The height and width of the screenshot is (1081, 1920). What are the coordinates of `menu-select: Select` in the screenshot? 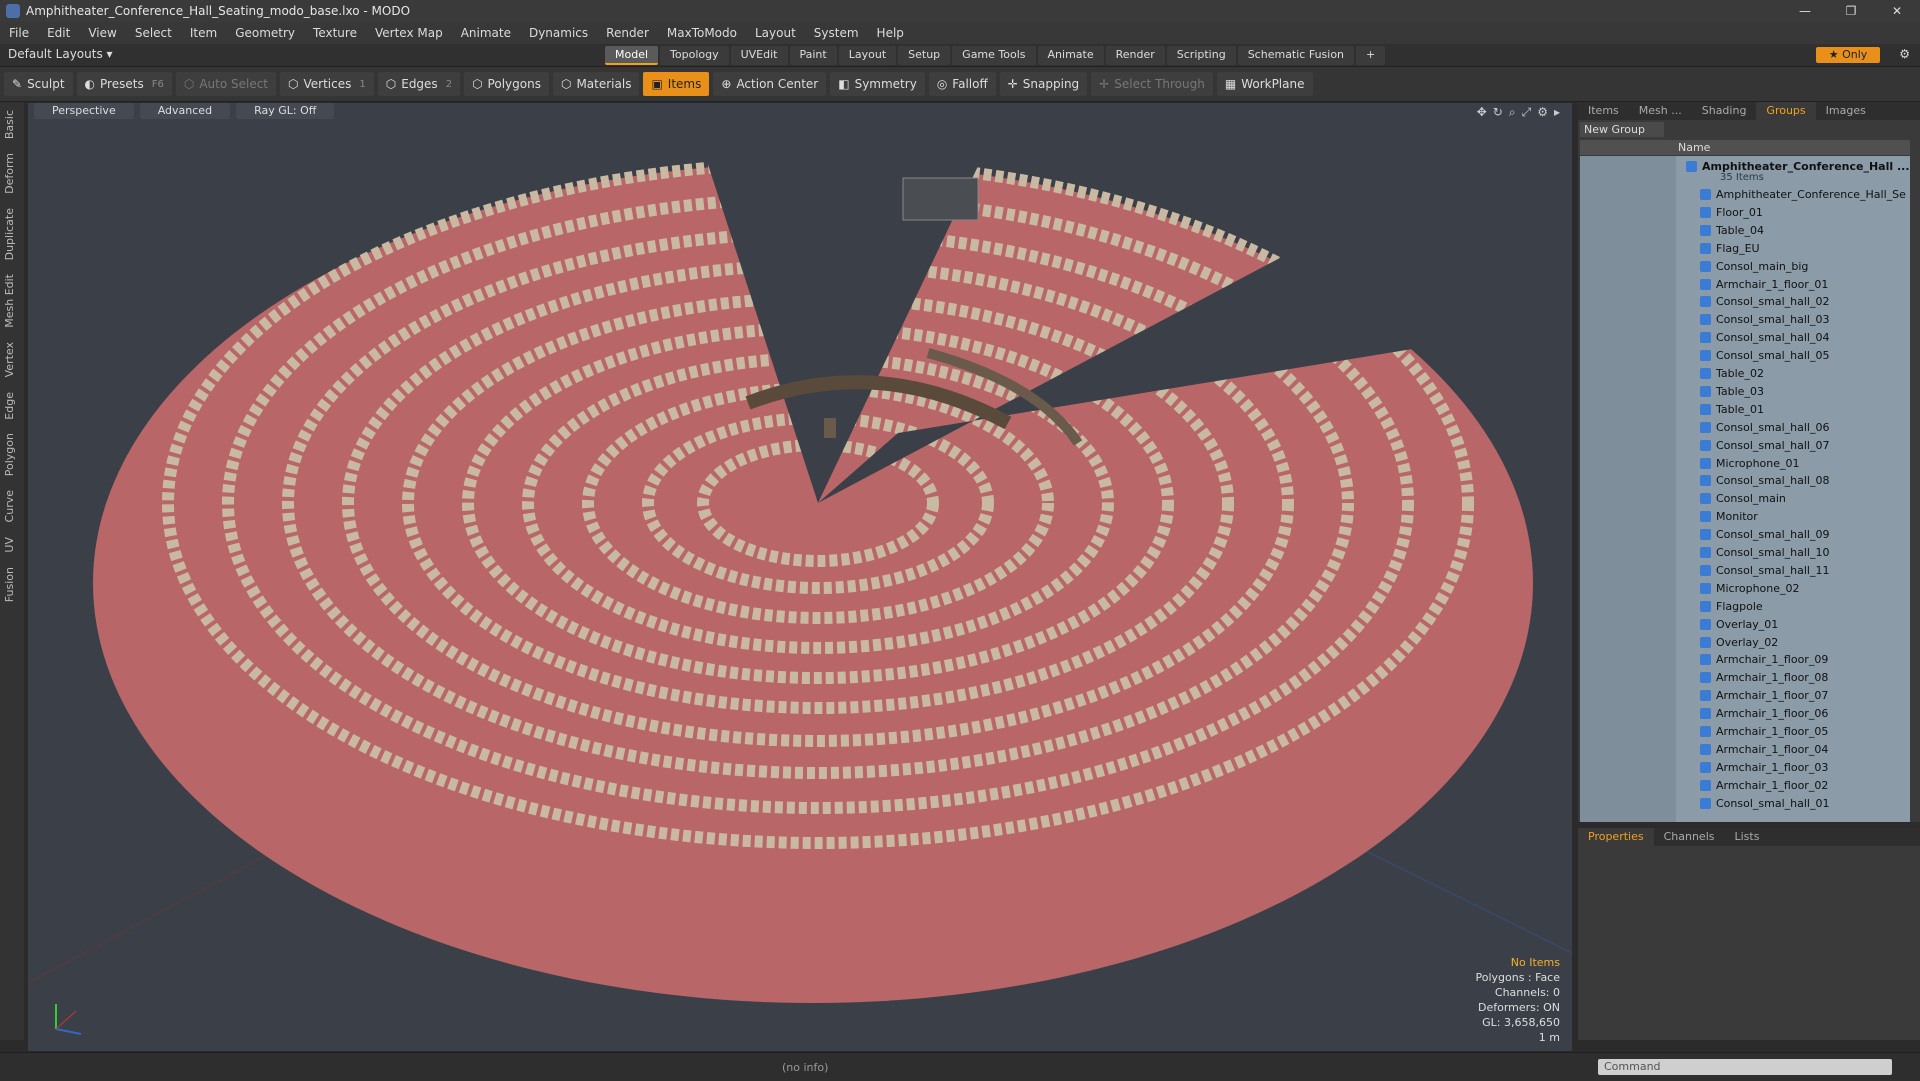 It's located at (153, 33).